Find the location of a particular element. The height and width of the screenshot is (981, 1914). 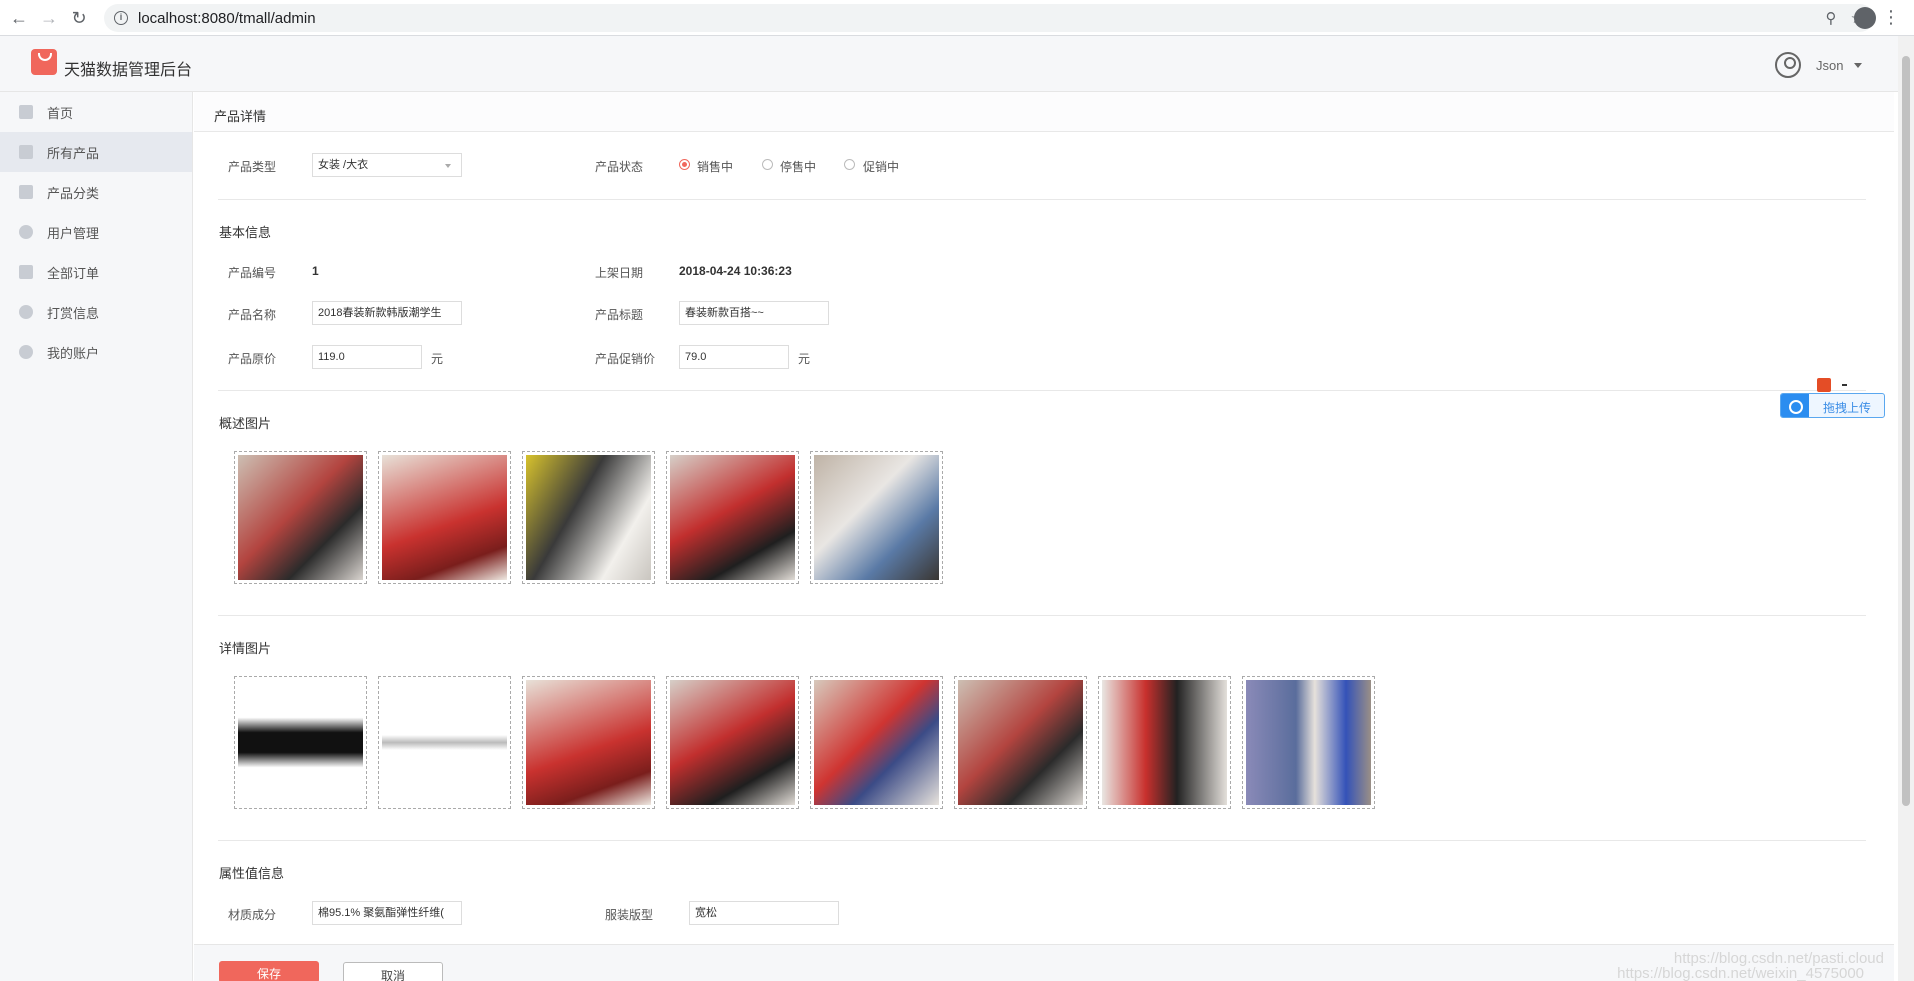

user-icon is located at coordinates (26, 232).